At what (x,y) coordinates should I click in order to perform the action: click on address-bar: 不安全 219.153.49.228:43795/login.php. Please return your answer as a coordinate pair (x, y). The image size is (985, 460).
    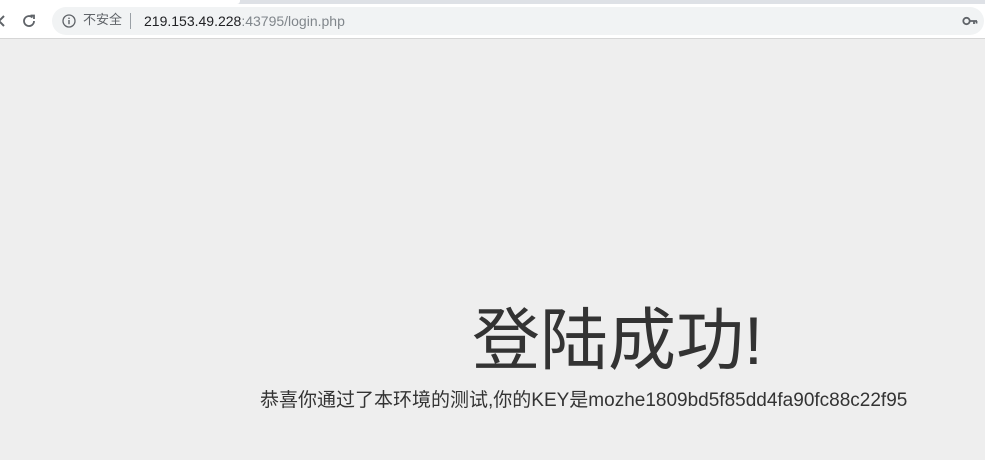
    Looking at the image, I should click on (518, 21).